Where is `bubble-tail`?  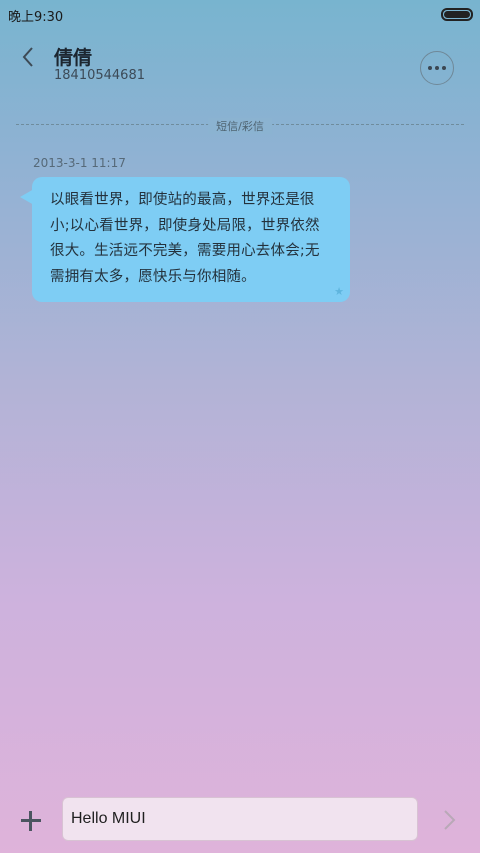
bubble-tail is located at coordinates (27, 197).